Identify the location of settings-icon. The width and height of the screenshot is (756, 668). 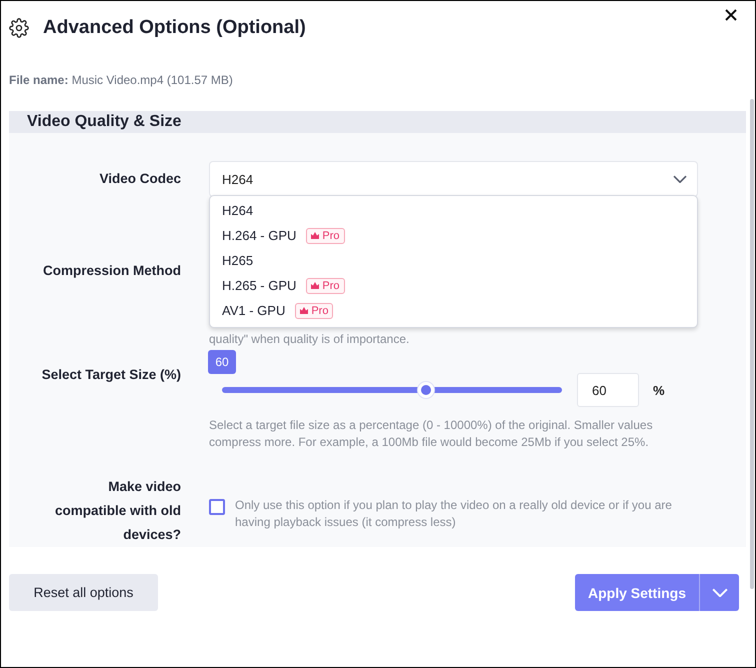
(19, 28).